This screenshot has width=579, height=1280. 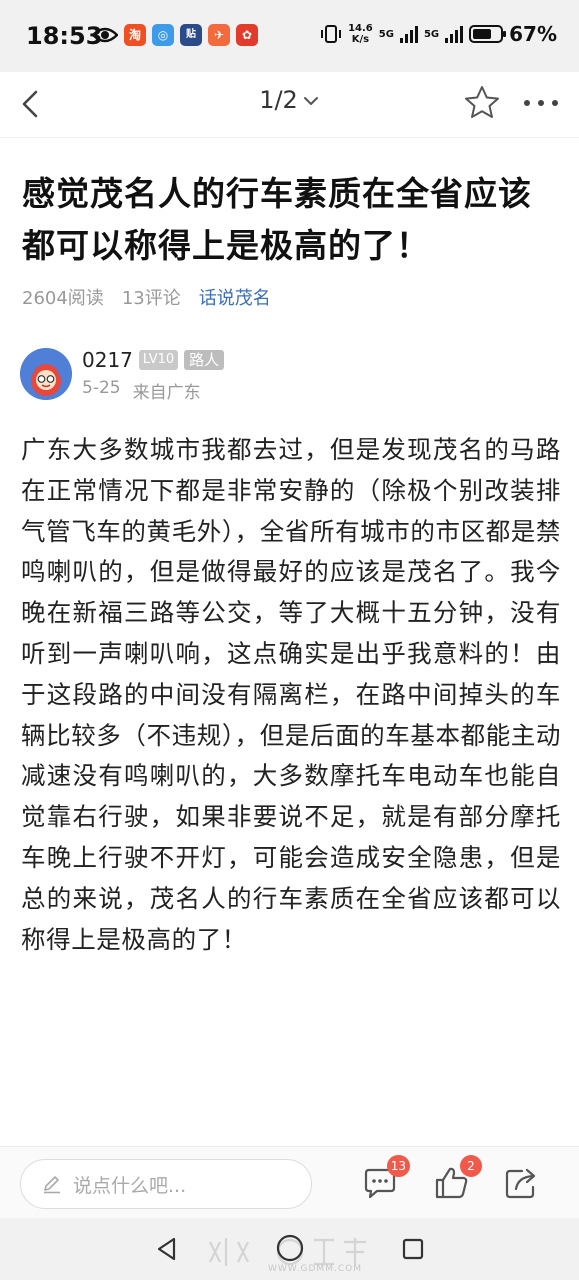 What do you see at coordinates (413, 1249) in the screenshot?
I see `system-recent-apps-icon` at bounding box center [413, 1249].